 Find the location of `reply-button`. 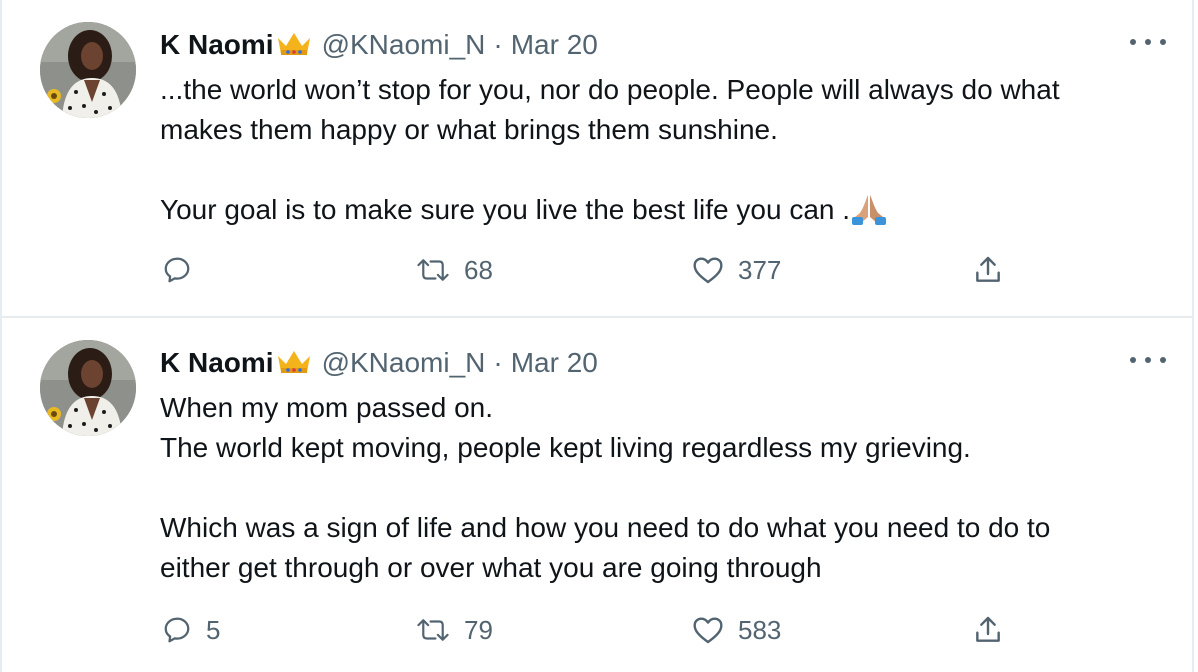

reply-button is located at coordinates (184, 270).